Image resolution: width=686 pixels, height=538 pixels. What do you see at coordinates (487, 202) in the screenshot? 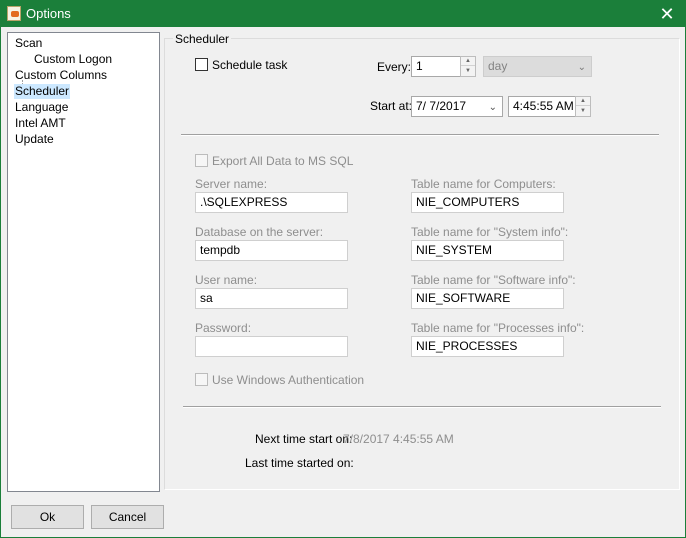
I see `table-computers-input: NIE_COMPUTERS` at bounding box center [487, 202].